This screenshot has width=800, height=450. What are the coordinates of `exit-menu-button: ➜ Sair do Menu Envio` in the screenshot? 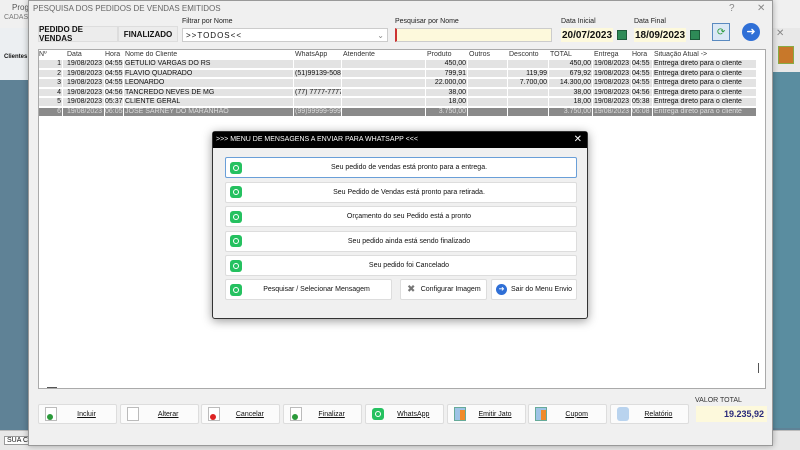 It's located at (534, 289).